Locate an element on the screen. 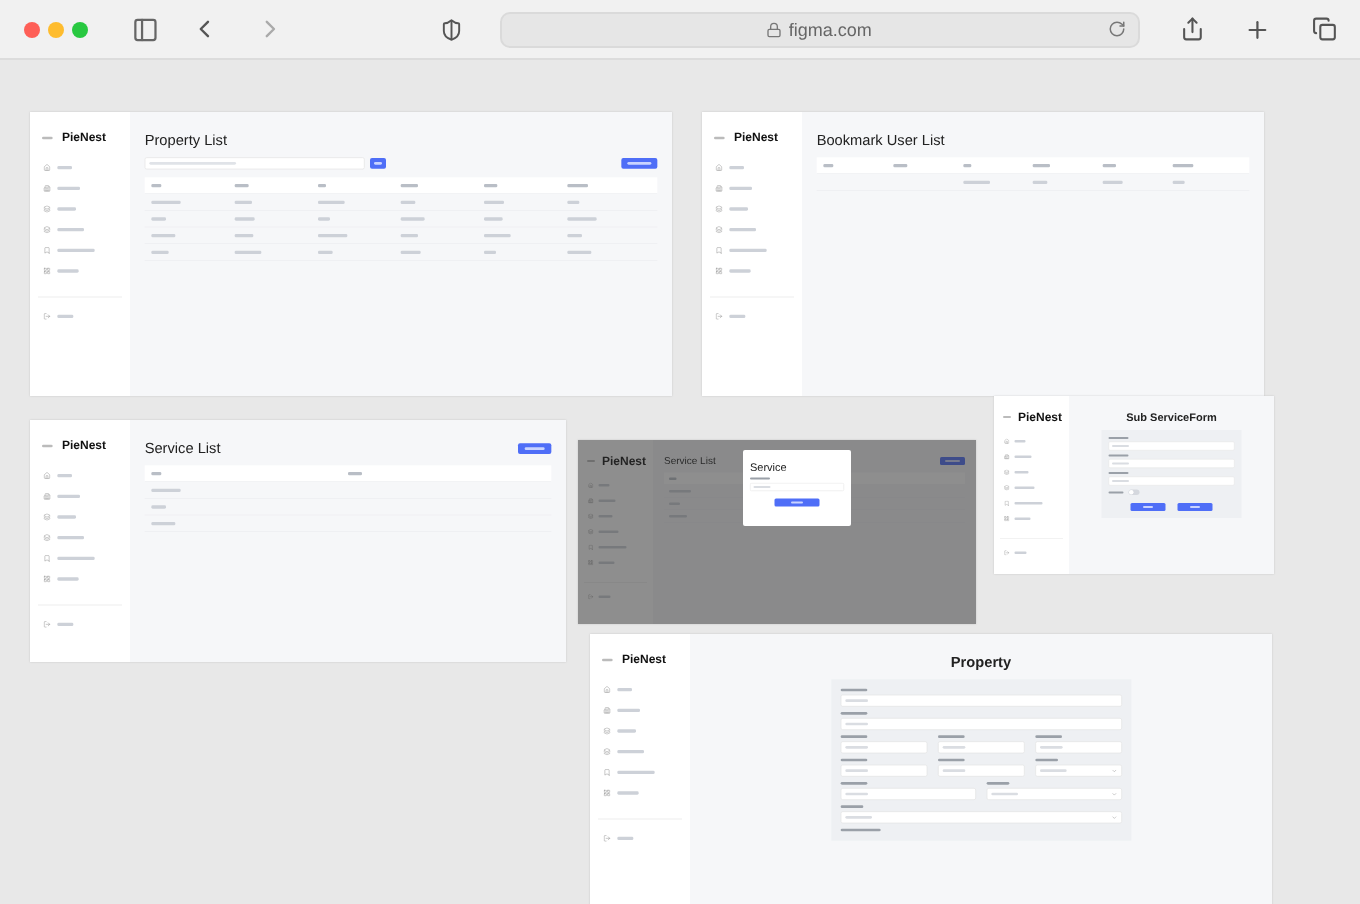 This screenshot has width=1360, height=904. close-window-button is located at coordinates (32, 29).